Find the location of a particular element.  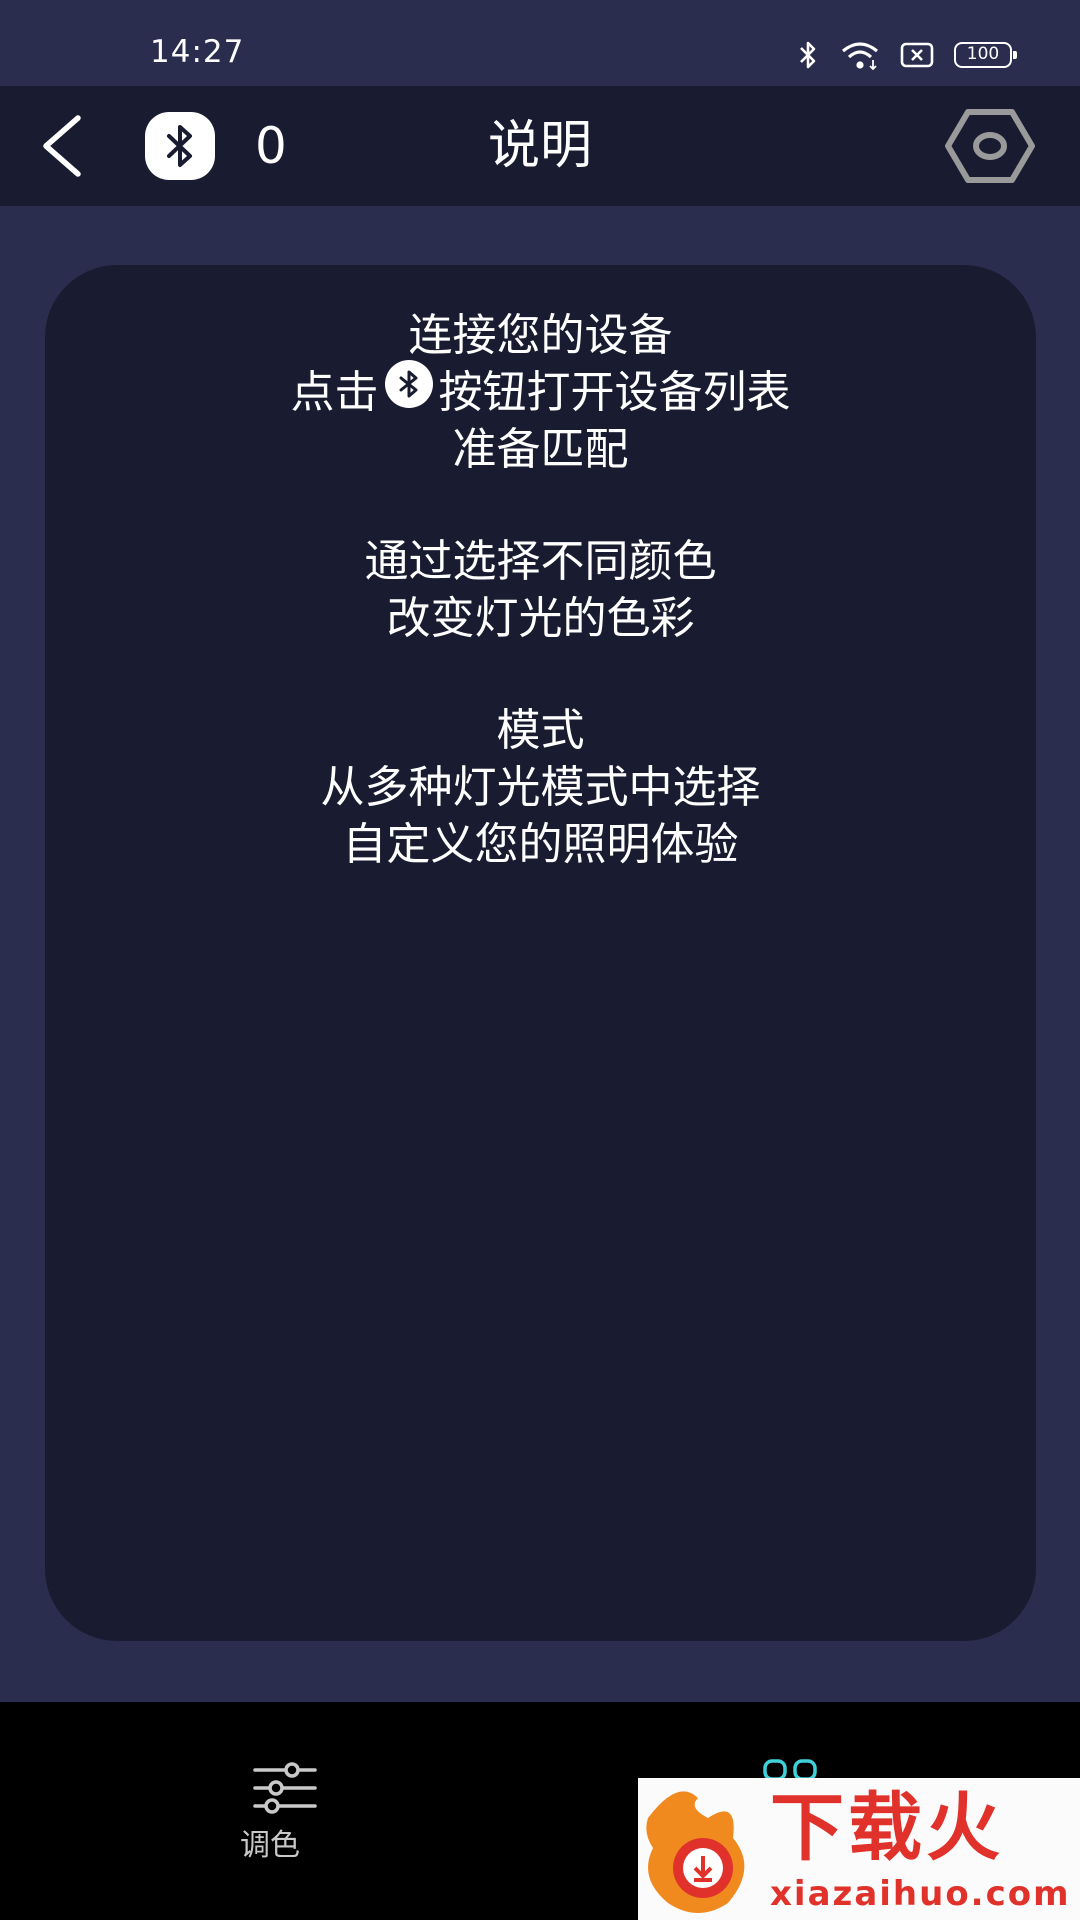

bluetooth-inline-icon is located at coordinates (408, 384).